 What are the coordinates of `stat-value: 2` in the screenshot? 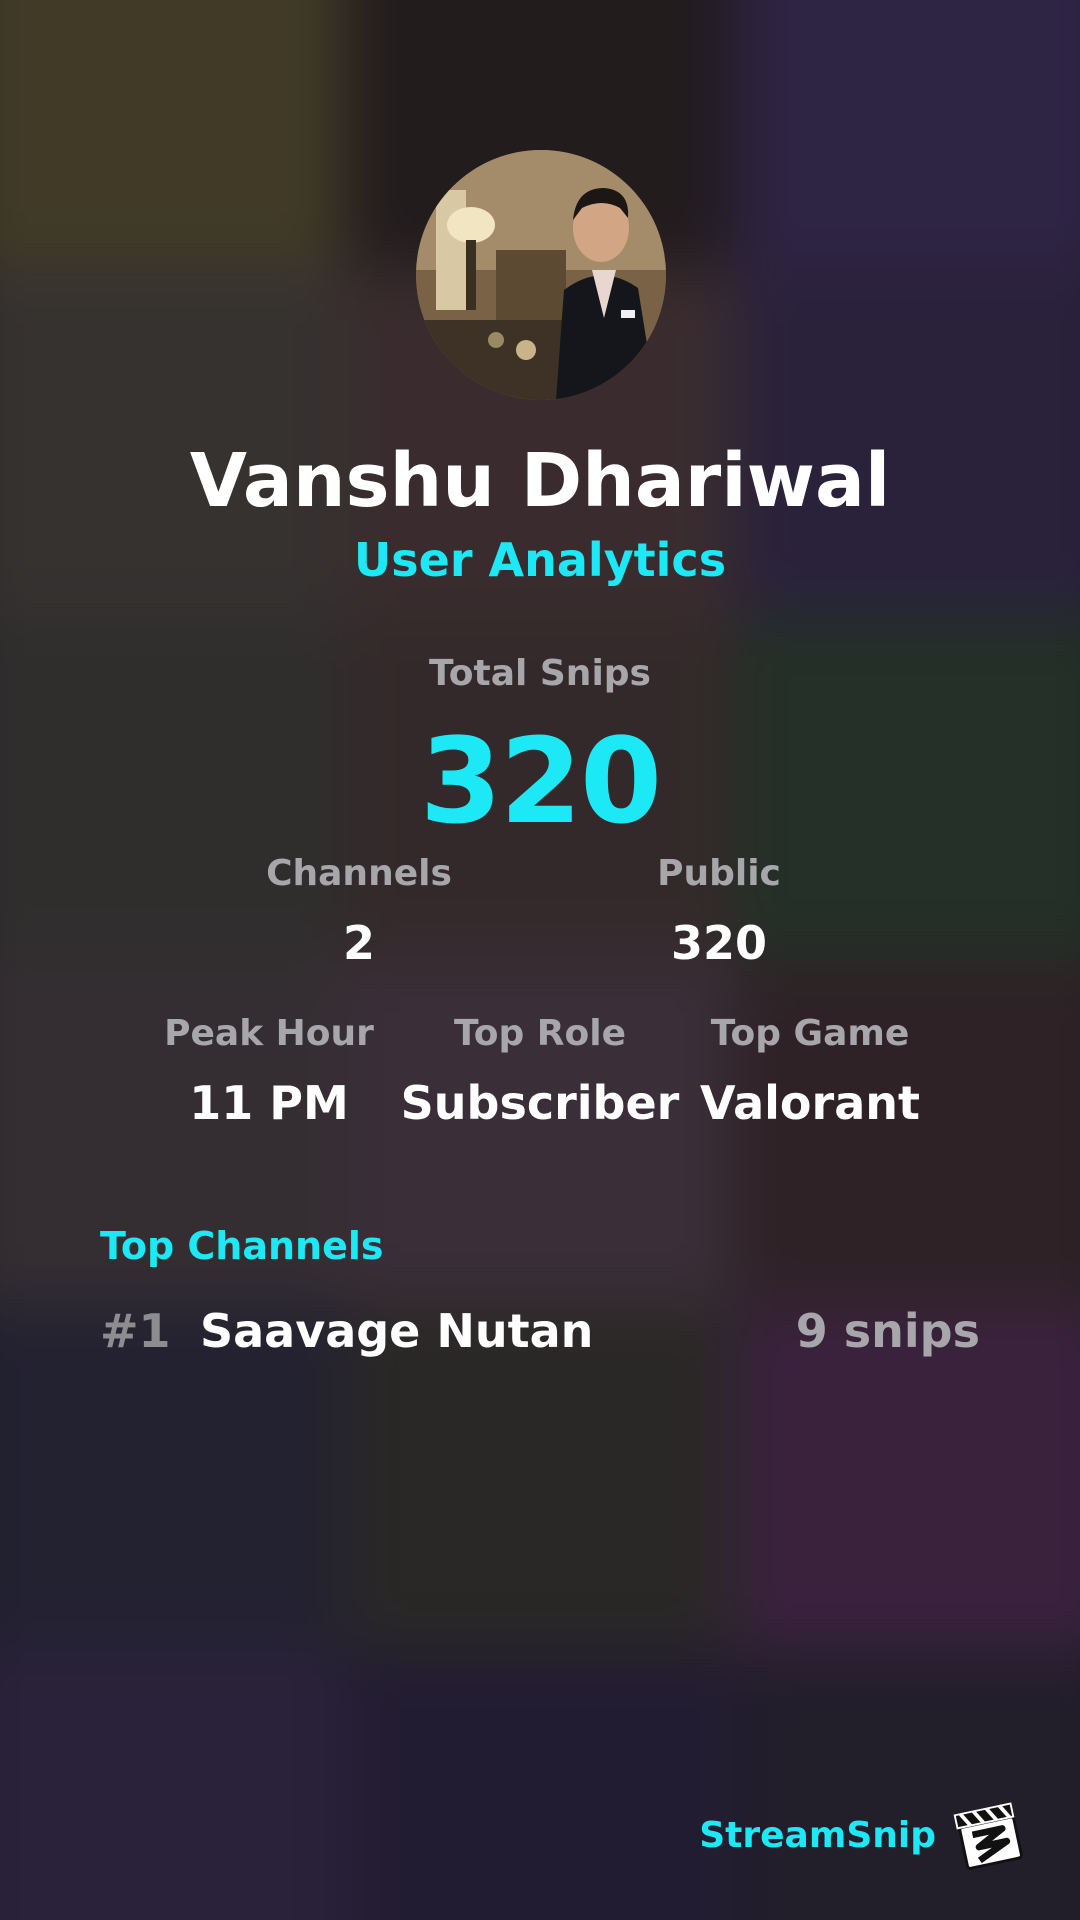 It's located at (358, 943).